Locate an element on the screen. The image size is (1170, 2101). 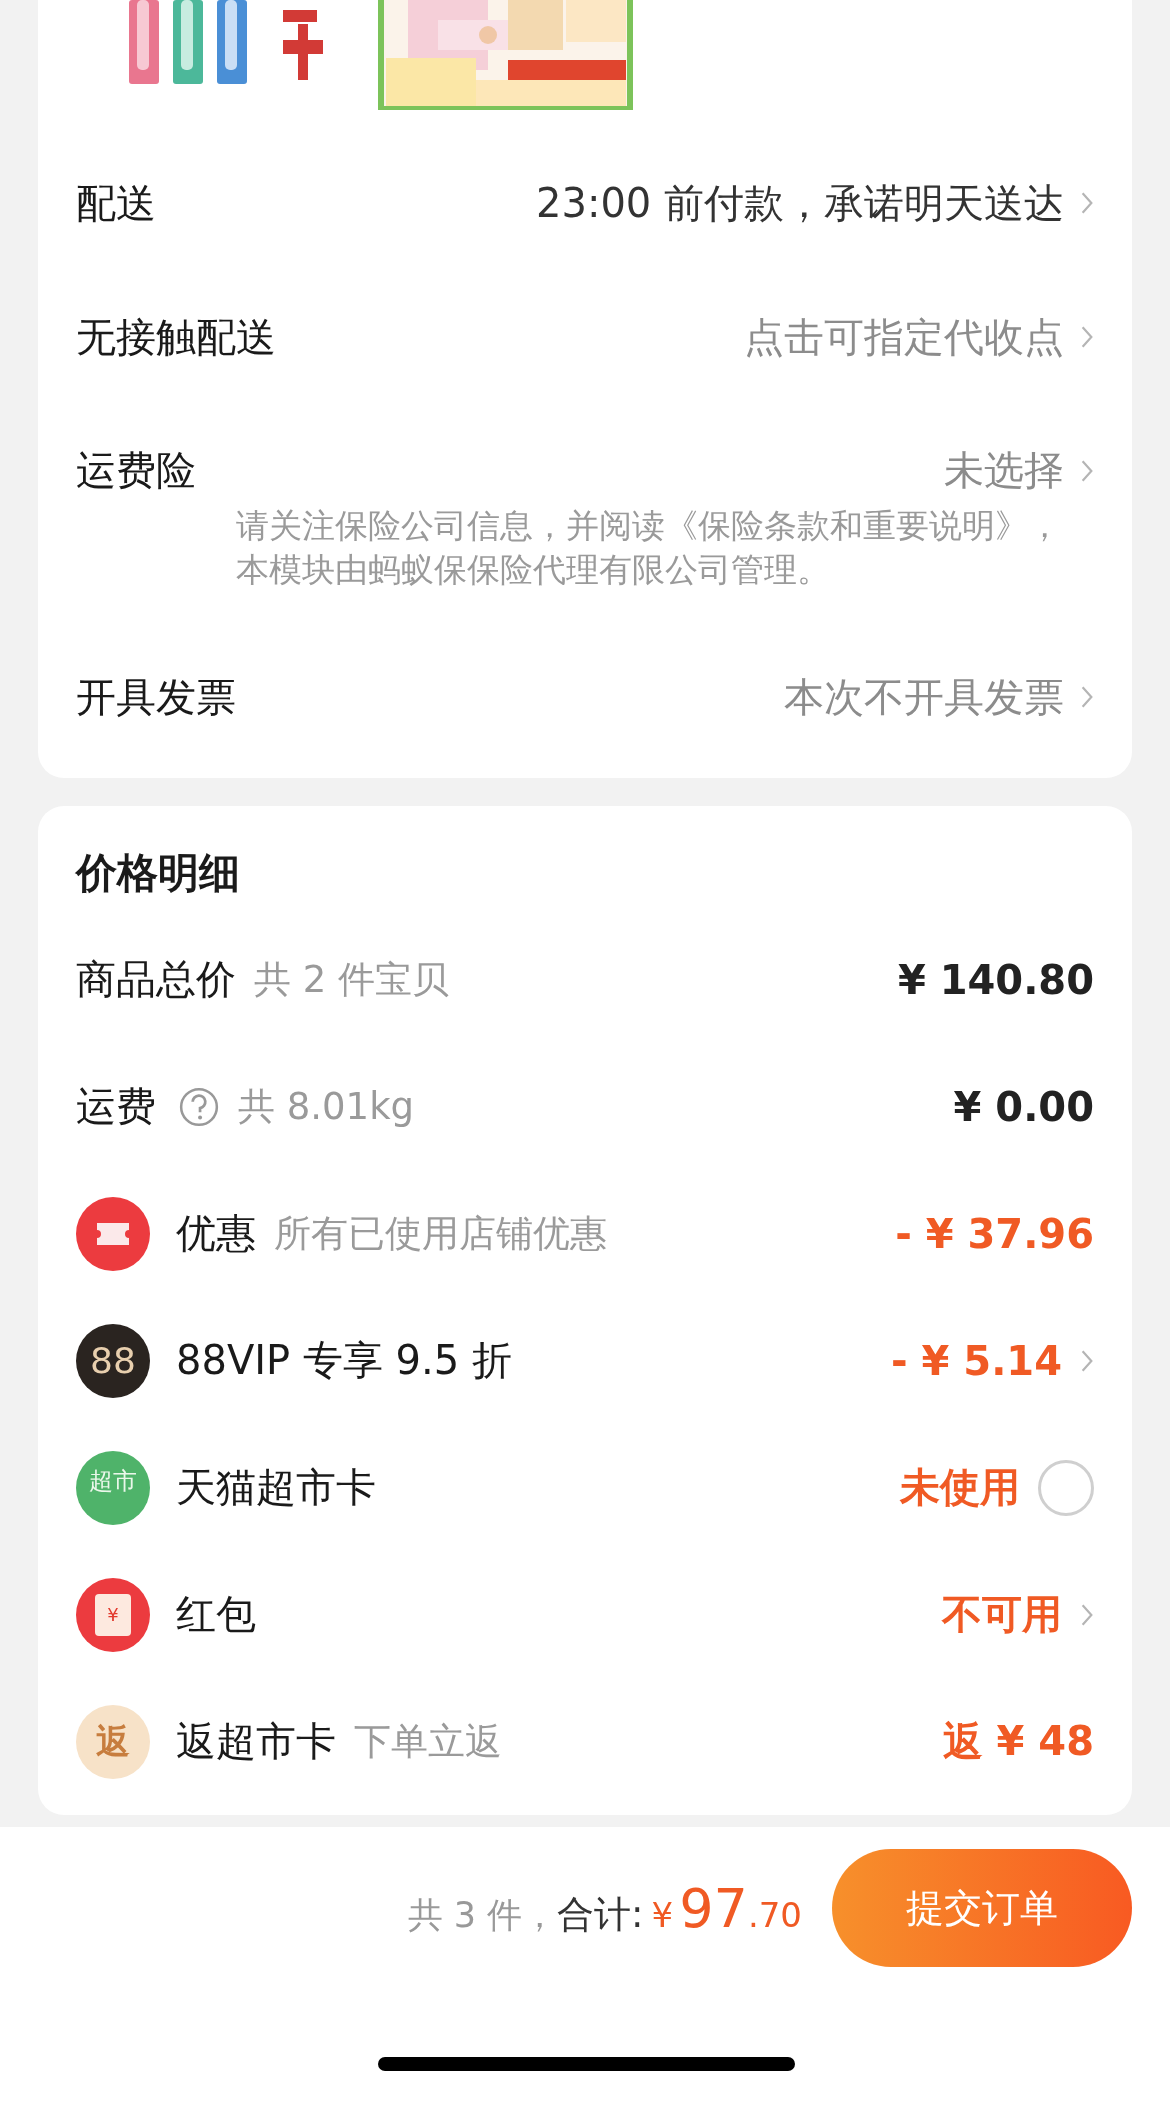
price-note: 下单立返 is located at coordinates (428, 1741).